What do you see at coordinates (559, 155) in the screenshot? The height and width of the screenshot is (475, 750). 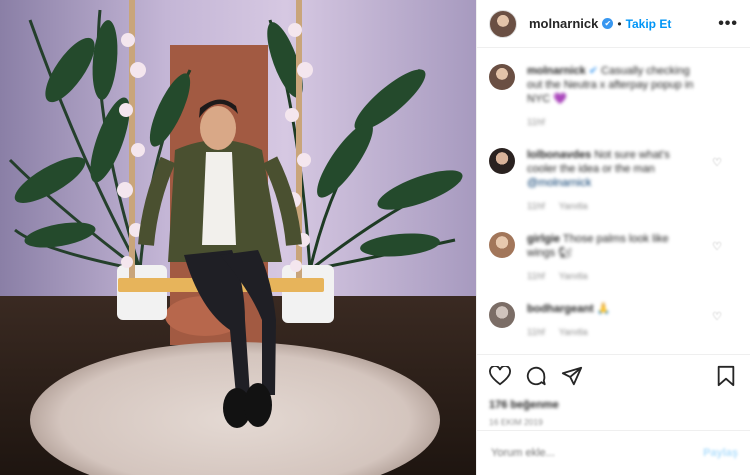 I see `comment-username: lolbonavdes` at bounding box center [559, 155].